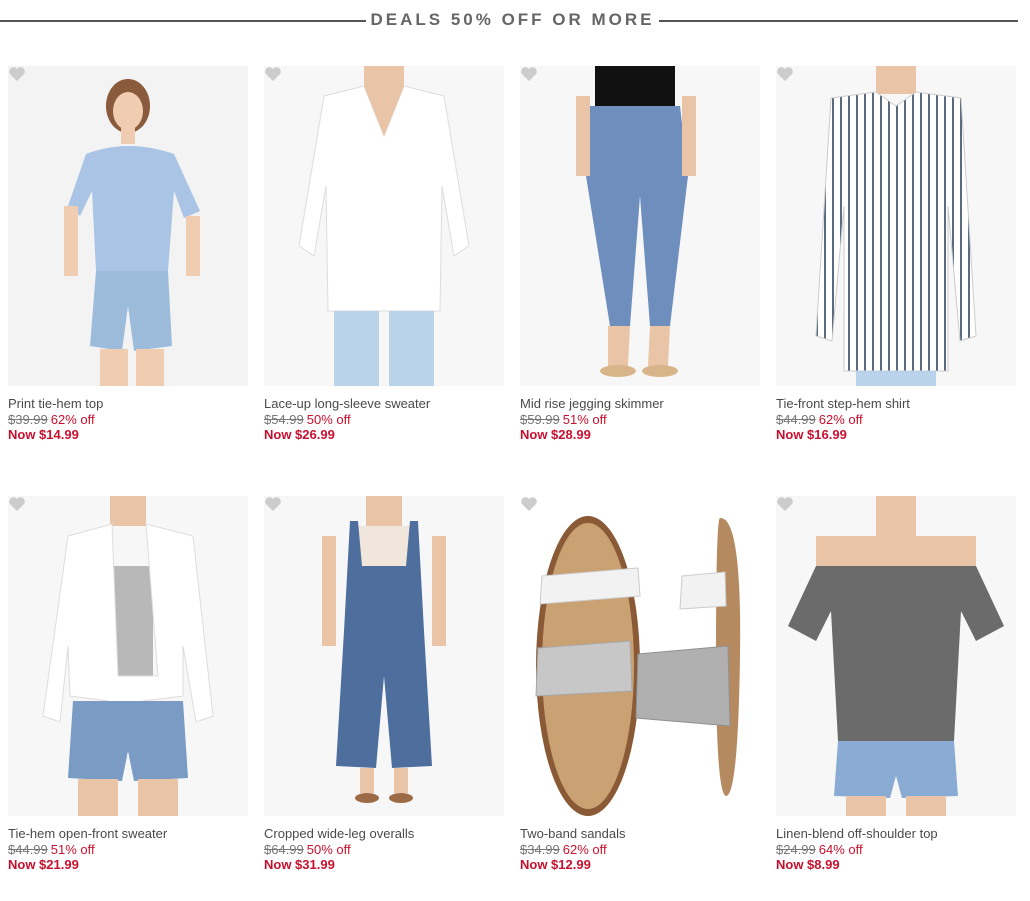  I want to click on product-name: Lace-up long-sleeve sweater, so click(384, 404).